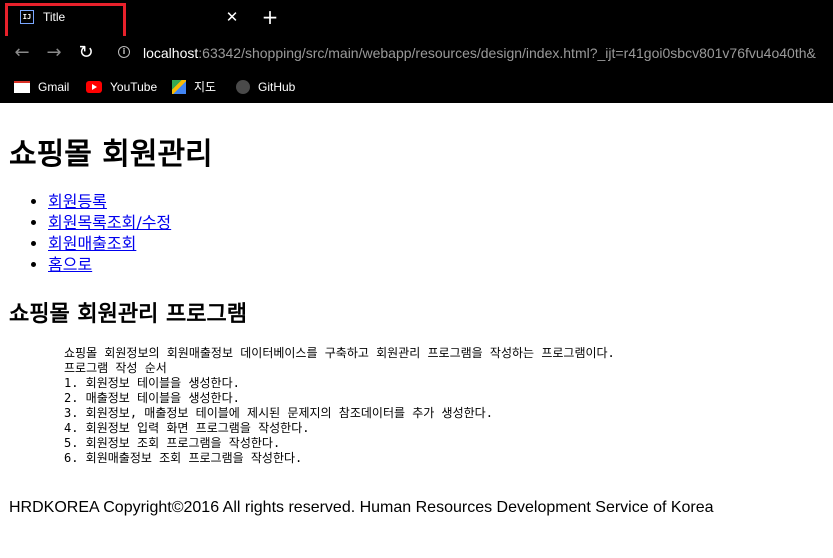  I want to click on github-icon, so click(243, 86).